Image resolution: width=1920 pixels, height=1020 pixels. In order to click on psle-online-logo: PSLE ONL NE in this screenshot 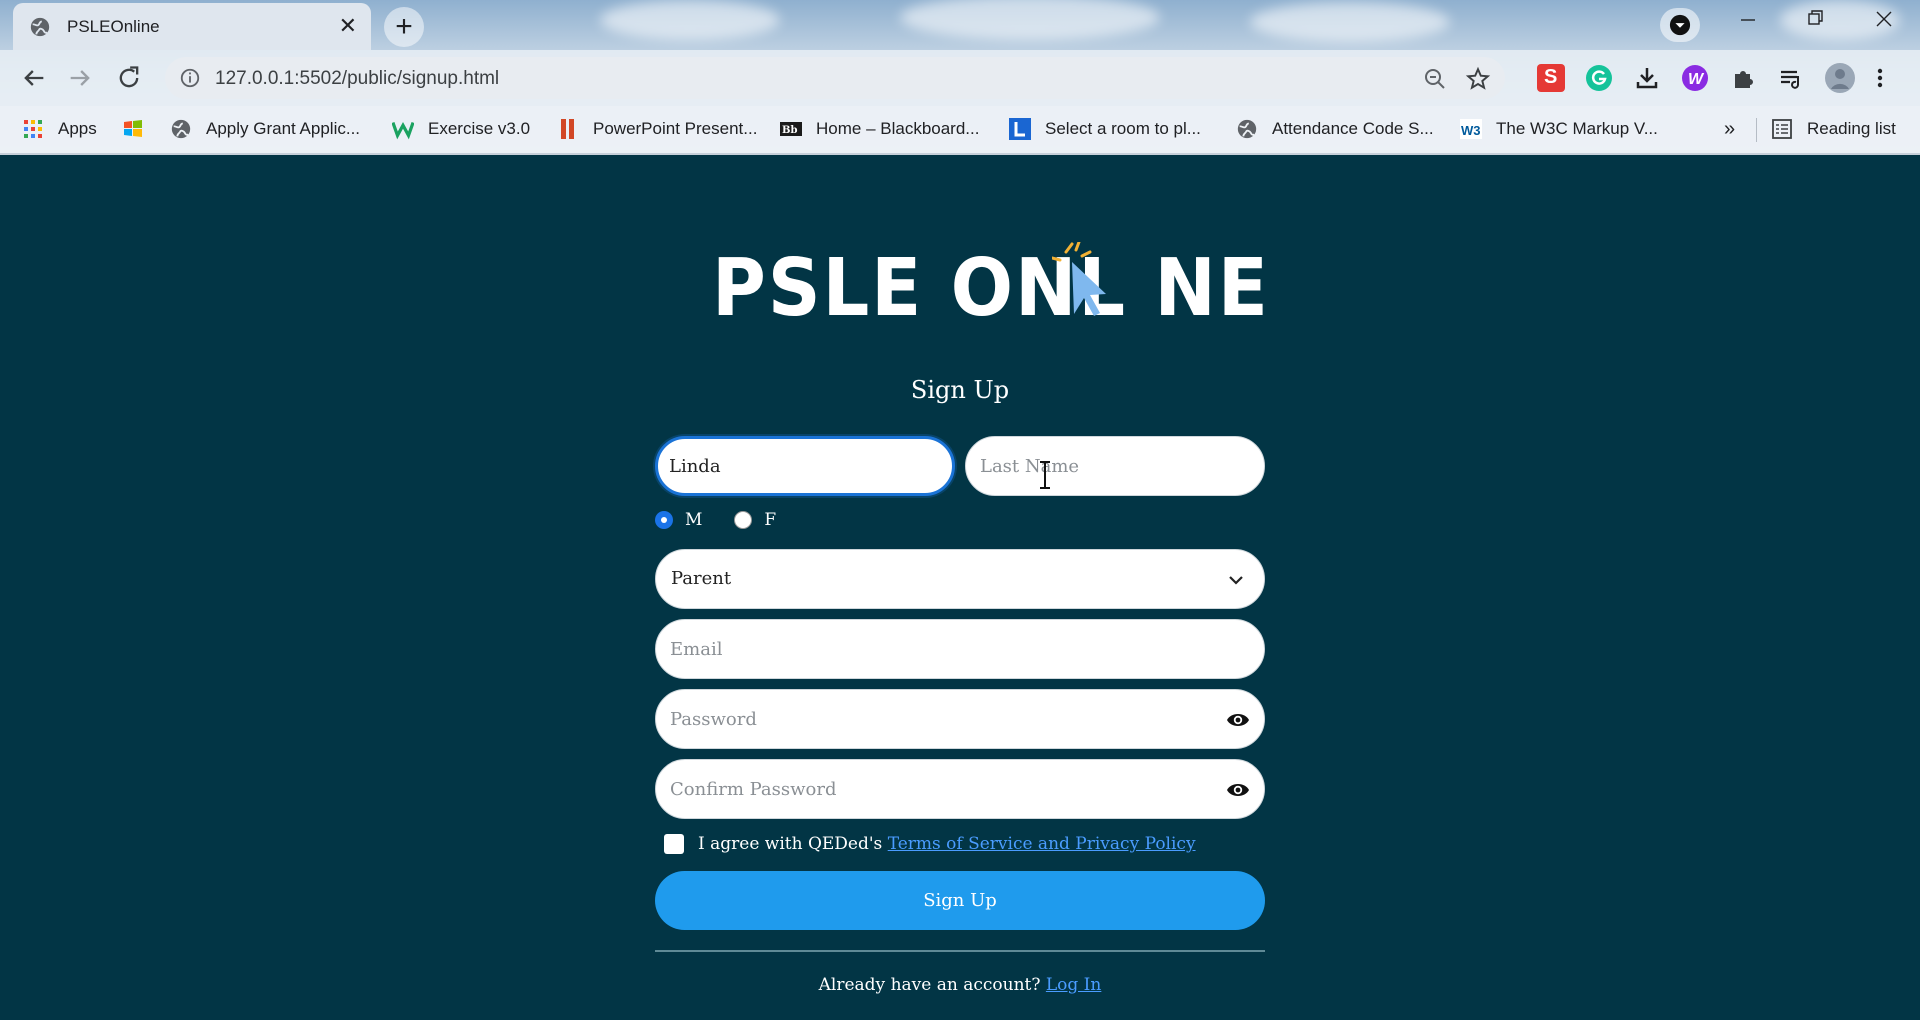, I will do `click(990, 288)`.